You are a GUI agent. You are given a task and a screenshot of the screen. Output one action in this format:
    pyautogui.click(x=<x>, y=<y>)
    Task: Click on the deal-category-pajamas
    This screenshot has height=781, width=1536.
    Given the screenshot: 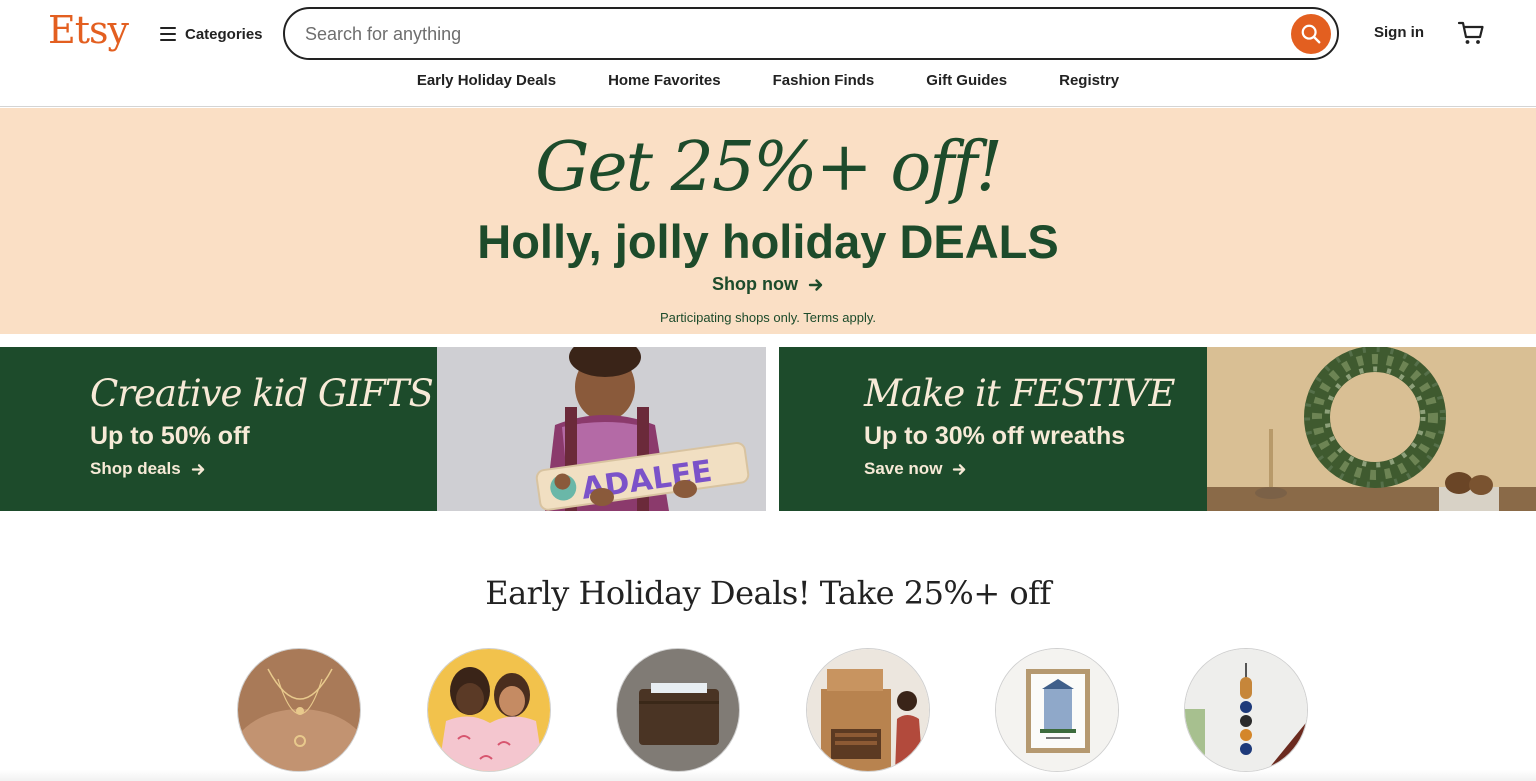 What is the action you would take?
    pyautogui.click(x=489, y=710)
    